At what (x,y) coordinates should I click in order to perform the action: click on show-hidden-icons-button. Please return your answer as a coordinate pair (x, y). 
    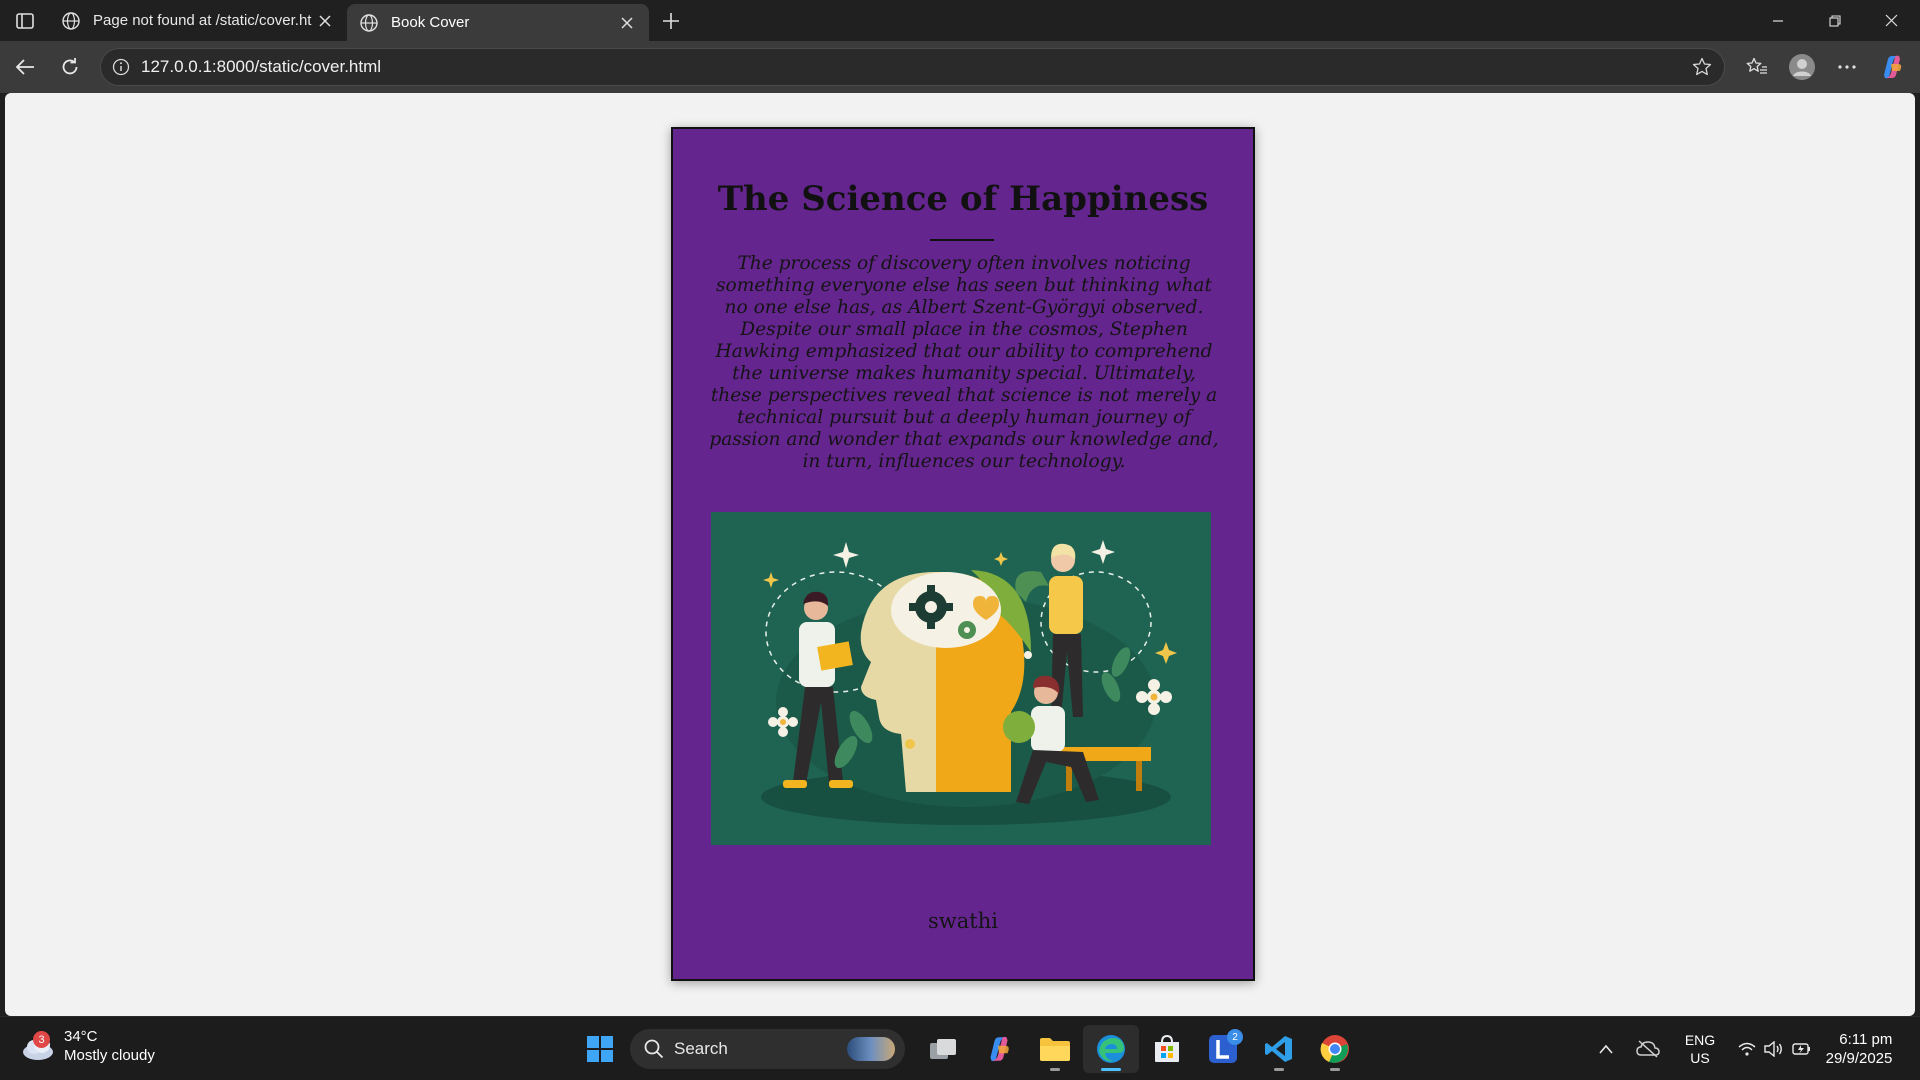
    Looking at the image, I should click on (1606, 1049).